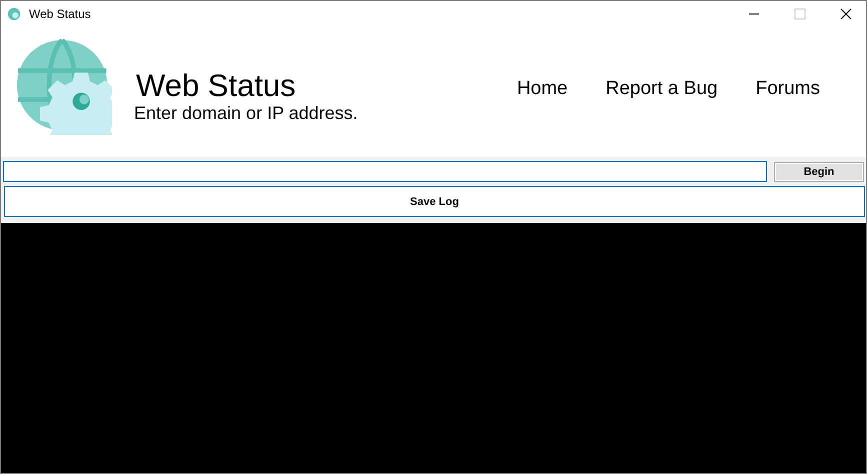 The width and height of the screenshot is (867, 474). Describe the element at coordinates (385, 171) in the screenshot. I see `domain-input-field` at that location.